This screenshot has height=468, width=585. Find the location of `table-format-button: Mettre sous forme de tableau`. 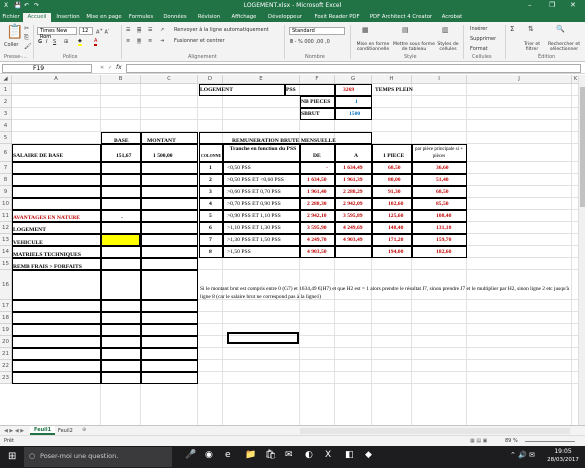

table-format-button: Mettre sous forme de tableau is located at coordinates (414, 47).